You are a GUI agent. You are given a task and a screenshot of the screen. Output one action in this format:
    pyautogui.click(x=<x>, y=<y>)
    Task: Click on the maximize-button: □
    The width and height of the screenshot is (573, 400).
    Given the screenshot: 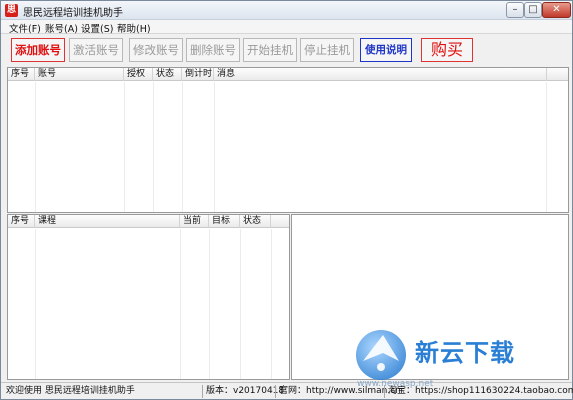 What is the action you would take?
    pyautogui.click(x=533, y=10)
    